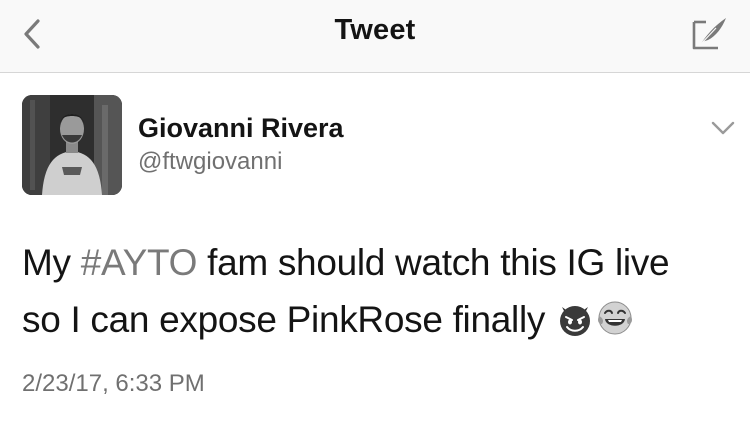 This screenshot has width=750, height=423. I want to click on avatar, so click(72, 145).